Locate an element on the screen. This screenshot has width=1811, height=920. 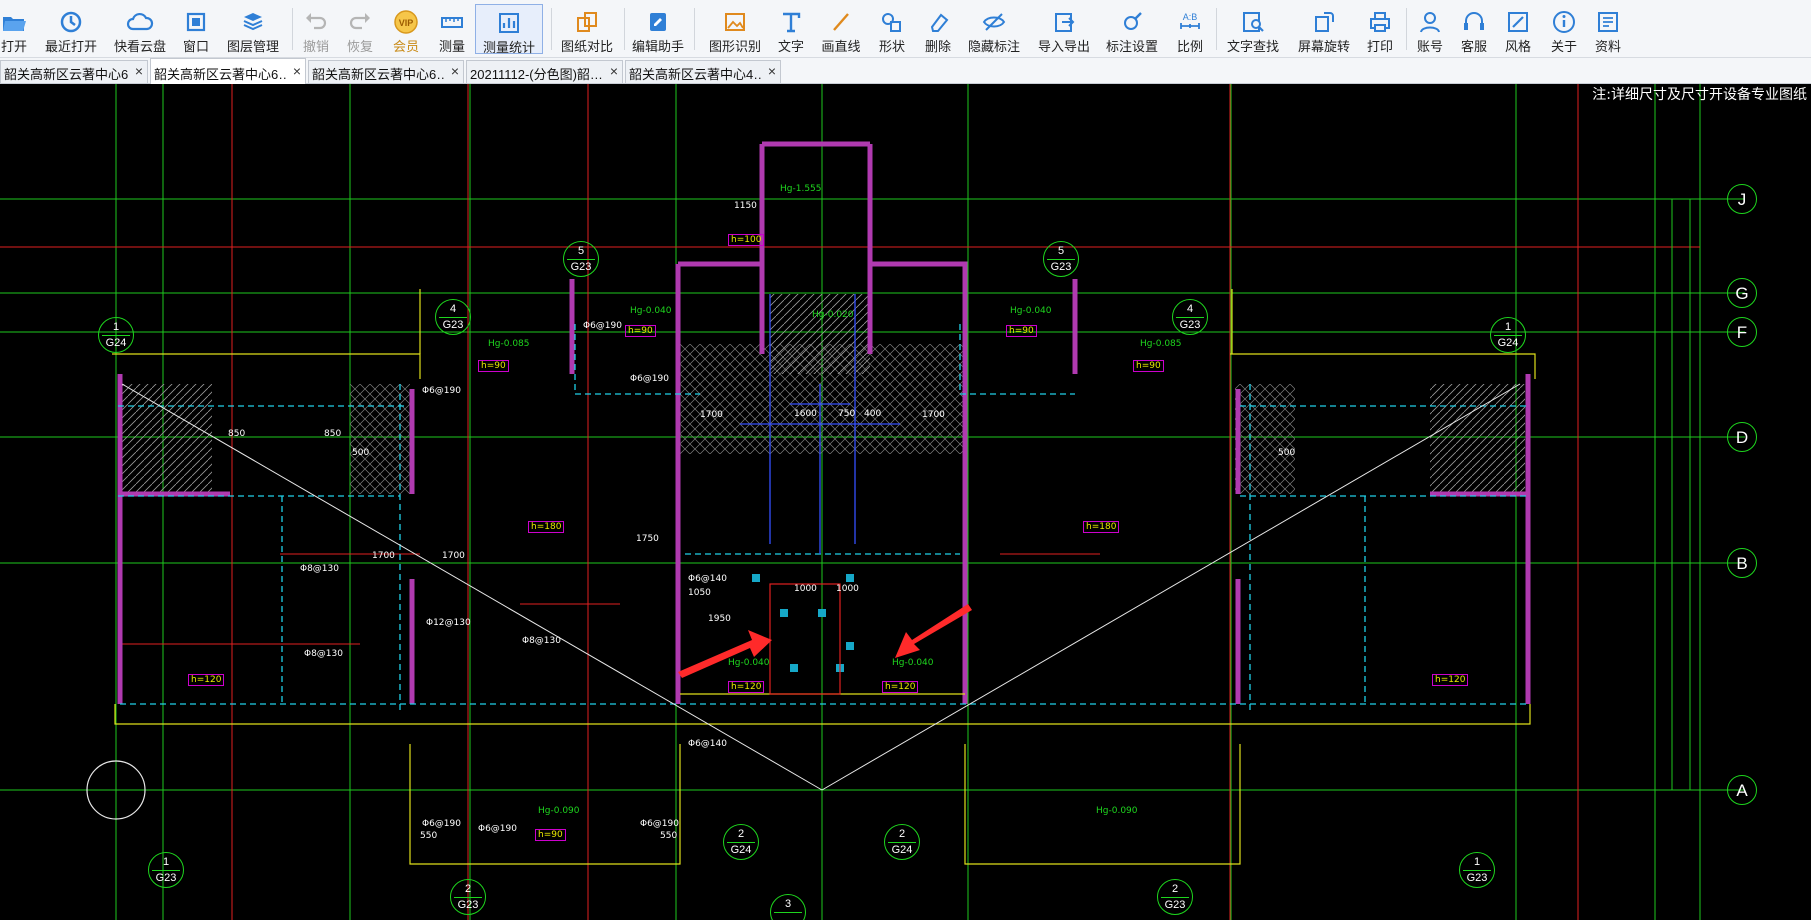
draw-line-button: 画直线 is located at coordinates (841, 29).